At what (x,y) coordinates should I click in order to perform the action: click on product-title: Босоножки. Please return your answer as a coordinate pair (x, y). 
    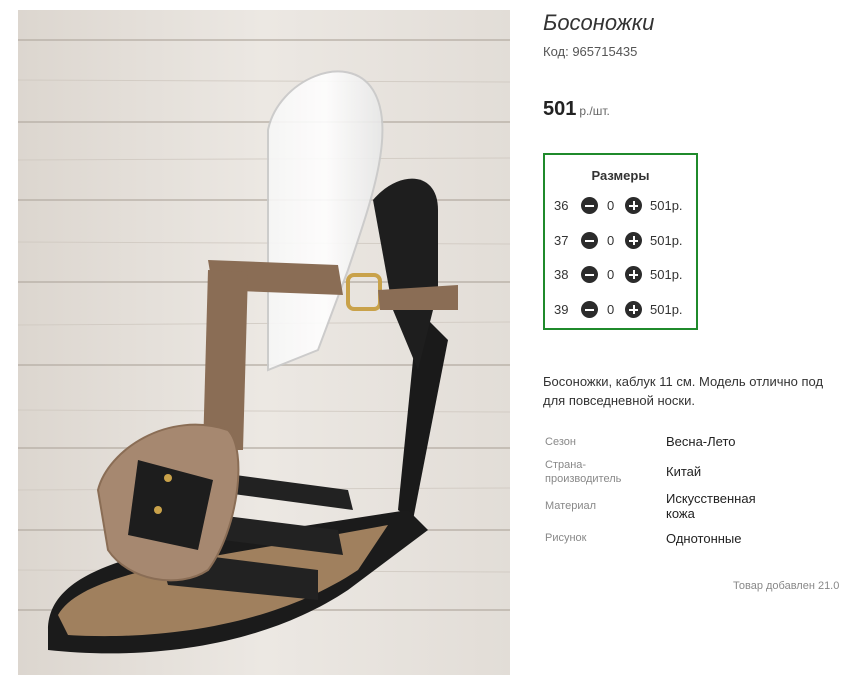
    Looking at the image, I should click on (599, 22).